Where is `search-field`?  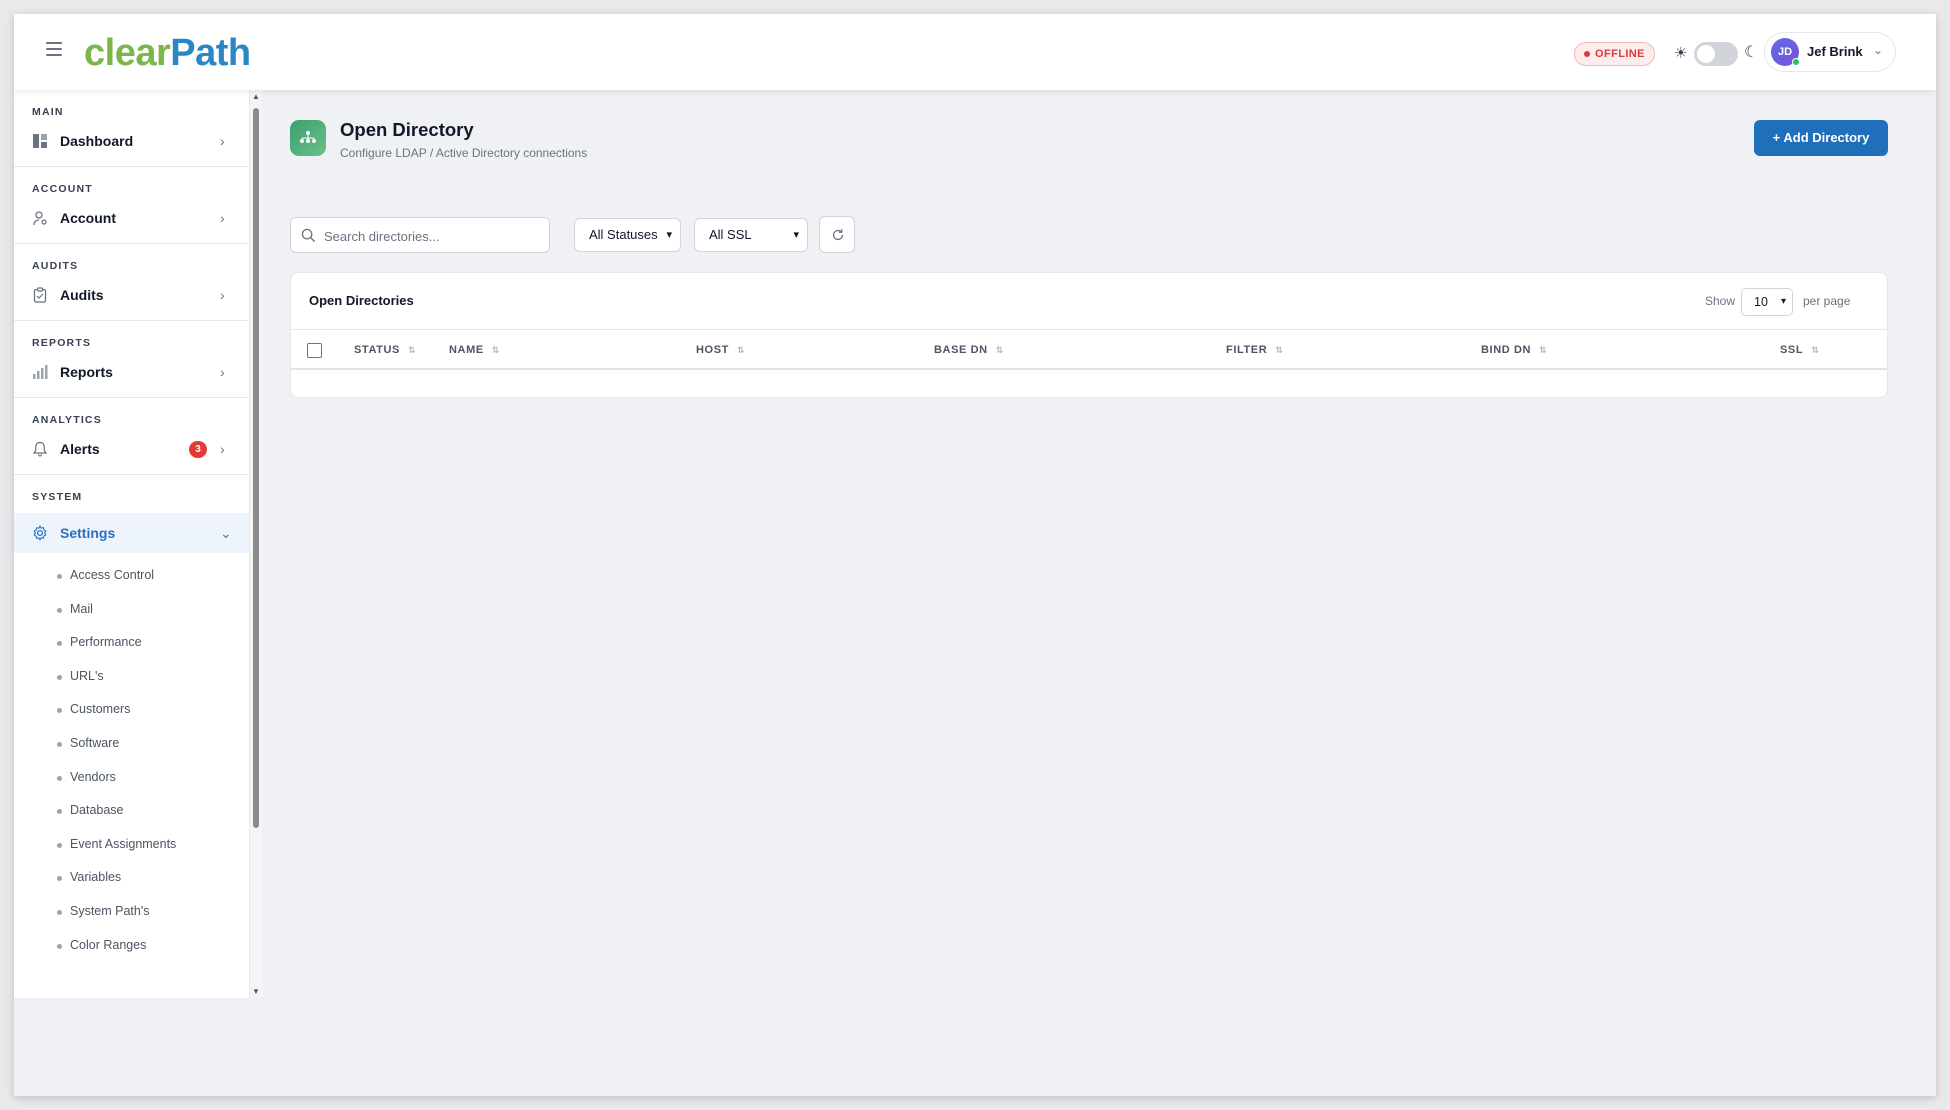 search-field is located at coordinates (420, 235).